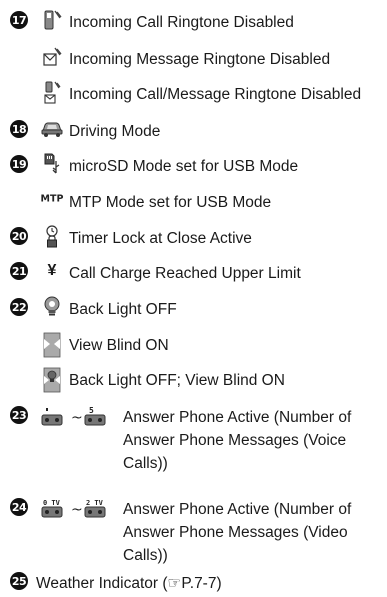 The height and width of the screenshot is (597, 387). I want to click on item-label: Incoming Call/Message Ringtone Disabled, so click(215, 94).